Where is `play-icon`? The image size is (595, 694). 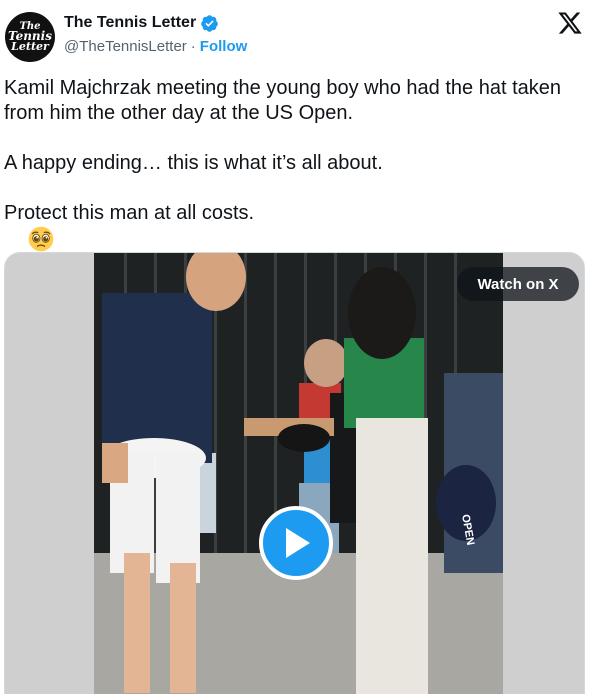
play-icon is located at coordinates (298, 543).